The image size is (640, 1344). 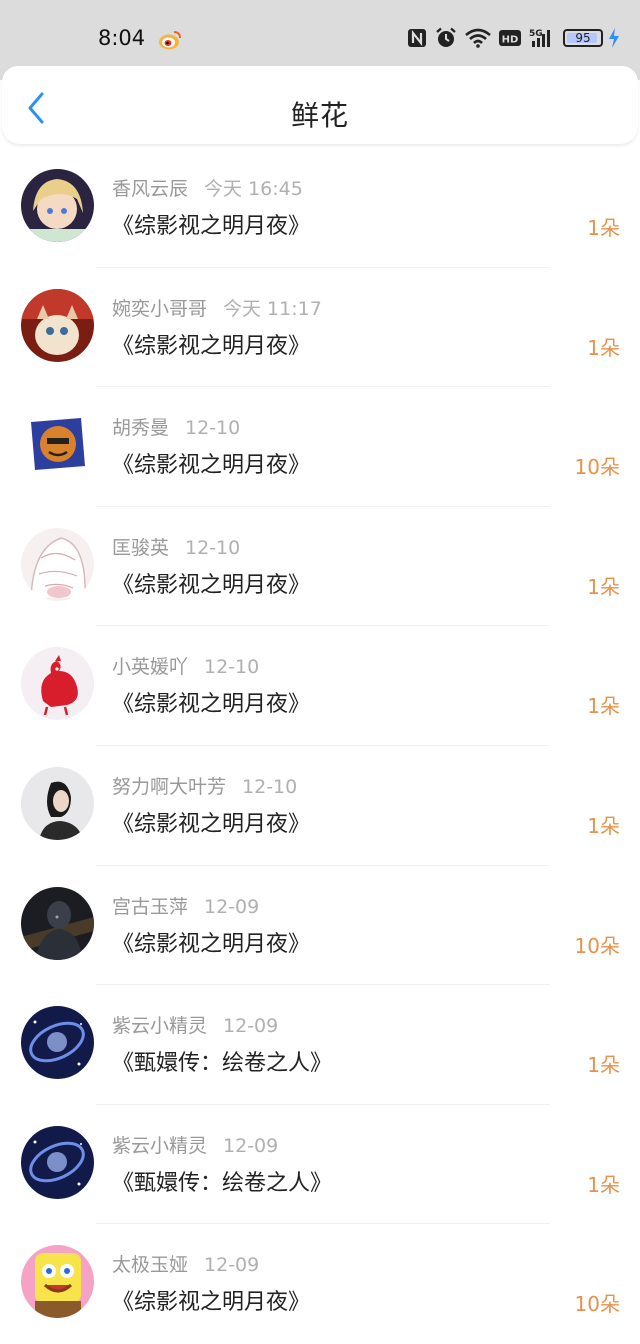 What do you see at coordinates (272, 308) in the screenshot?
I see `send-time: 今天 11:17` at bounding box center [272, 308].